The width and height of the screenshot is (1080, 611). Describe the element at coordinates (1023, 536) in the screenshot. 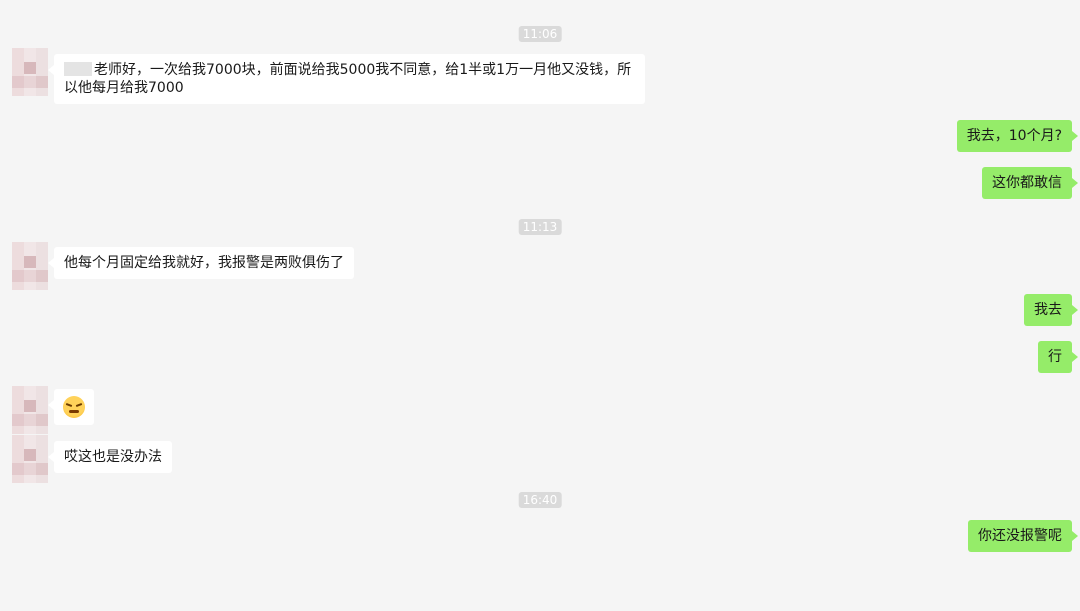

I see `message-bubble-outgoing: 你还没报警呢` at that location.